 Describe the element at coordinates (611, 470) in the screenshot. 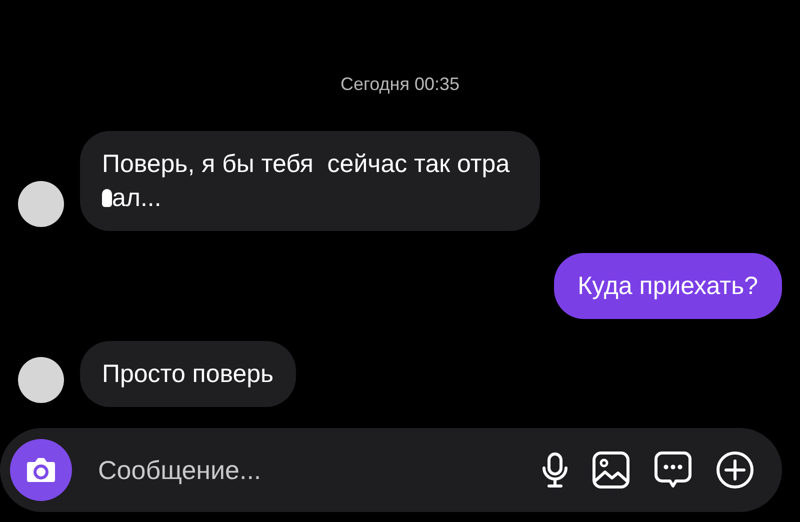

I see `image-icon` at that location.